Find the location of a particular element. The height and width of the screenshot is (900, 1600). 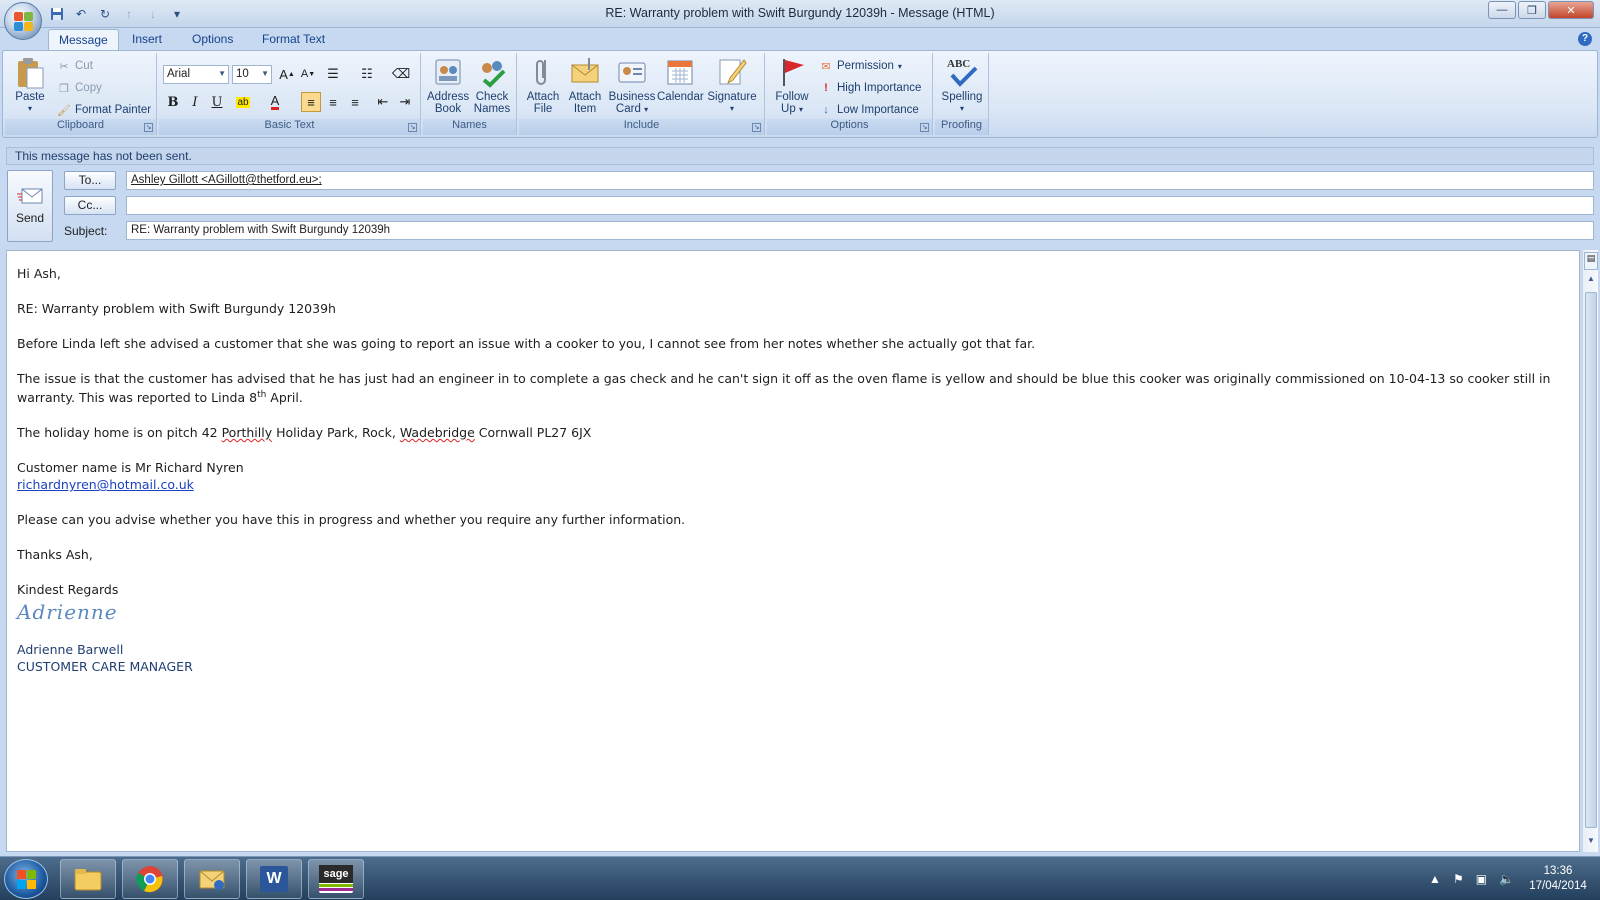

windows-logo-icon is located at coordinates (27, 880).